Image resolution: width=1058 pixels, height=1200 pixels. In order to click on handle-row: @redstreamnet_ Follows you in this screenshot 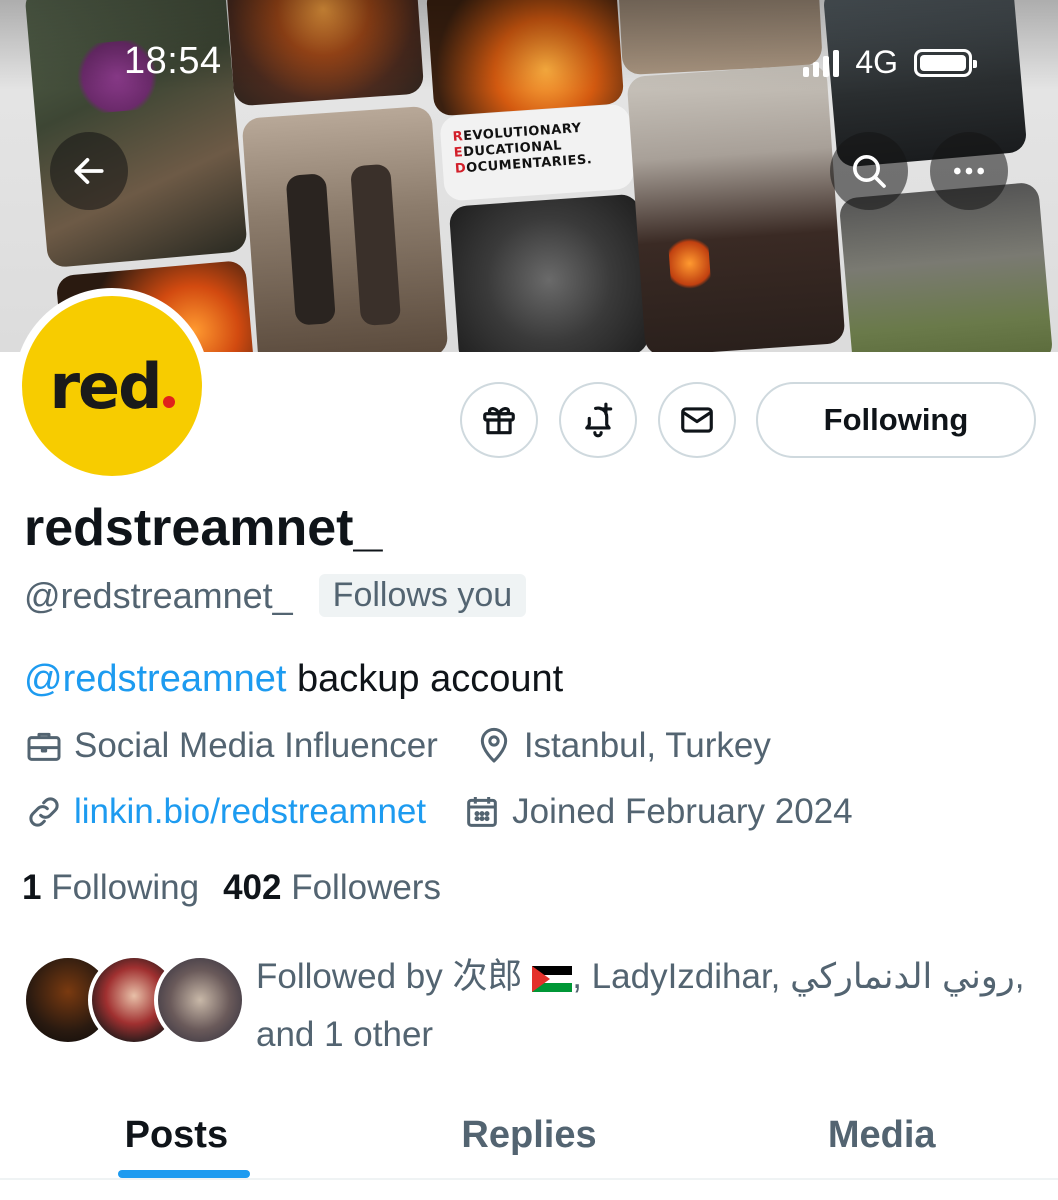, I will do `click(275, 595)`.